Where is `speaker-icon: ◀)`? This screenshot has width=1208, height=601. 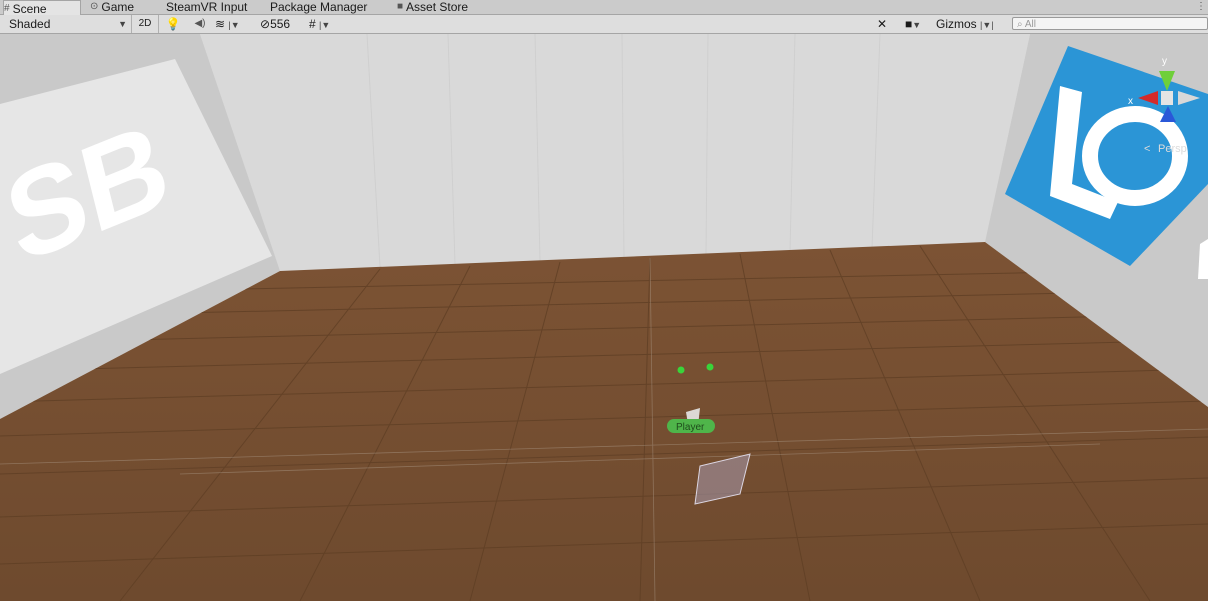 speaker-icon: ◀) is located at coordinates (200, 23).